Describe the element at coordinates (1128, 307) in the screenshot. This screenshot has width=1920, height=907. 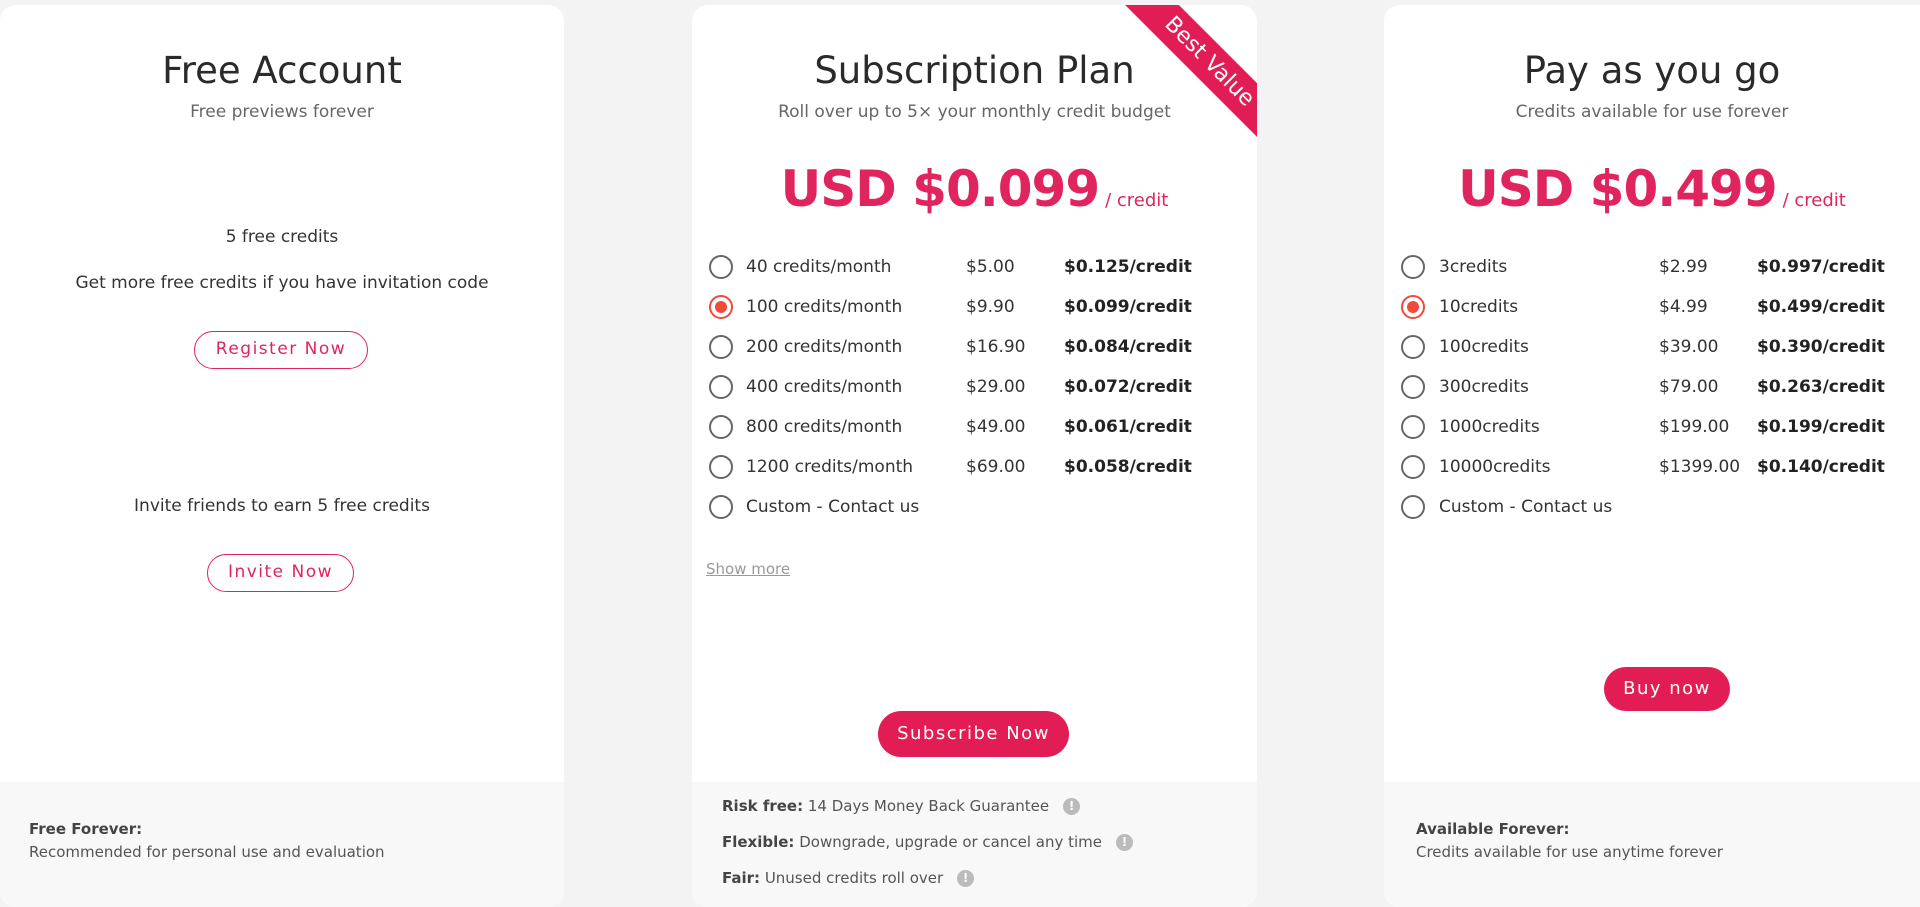
I see `option-per-credit: $0.099/credit` at that location.